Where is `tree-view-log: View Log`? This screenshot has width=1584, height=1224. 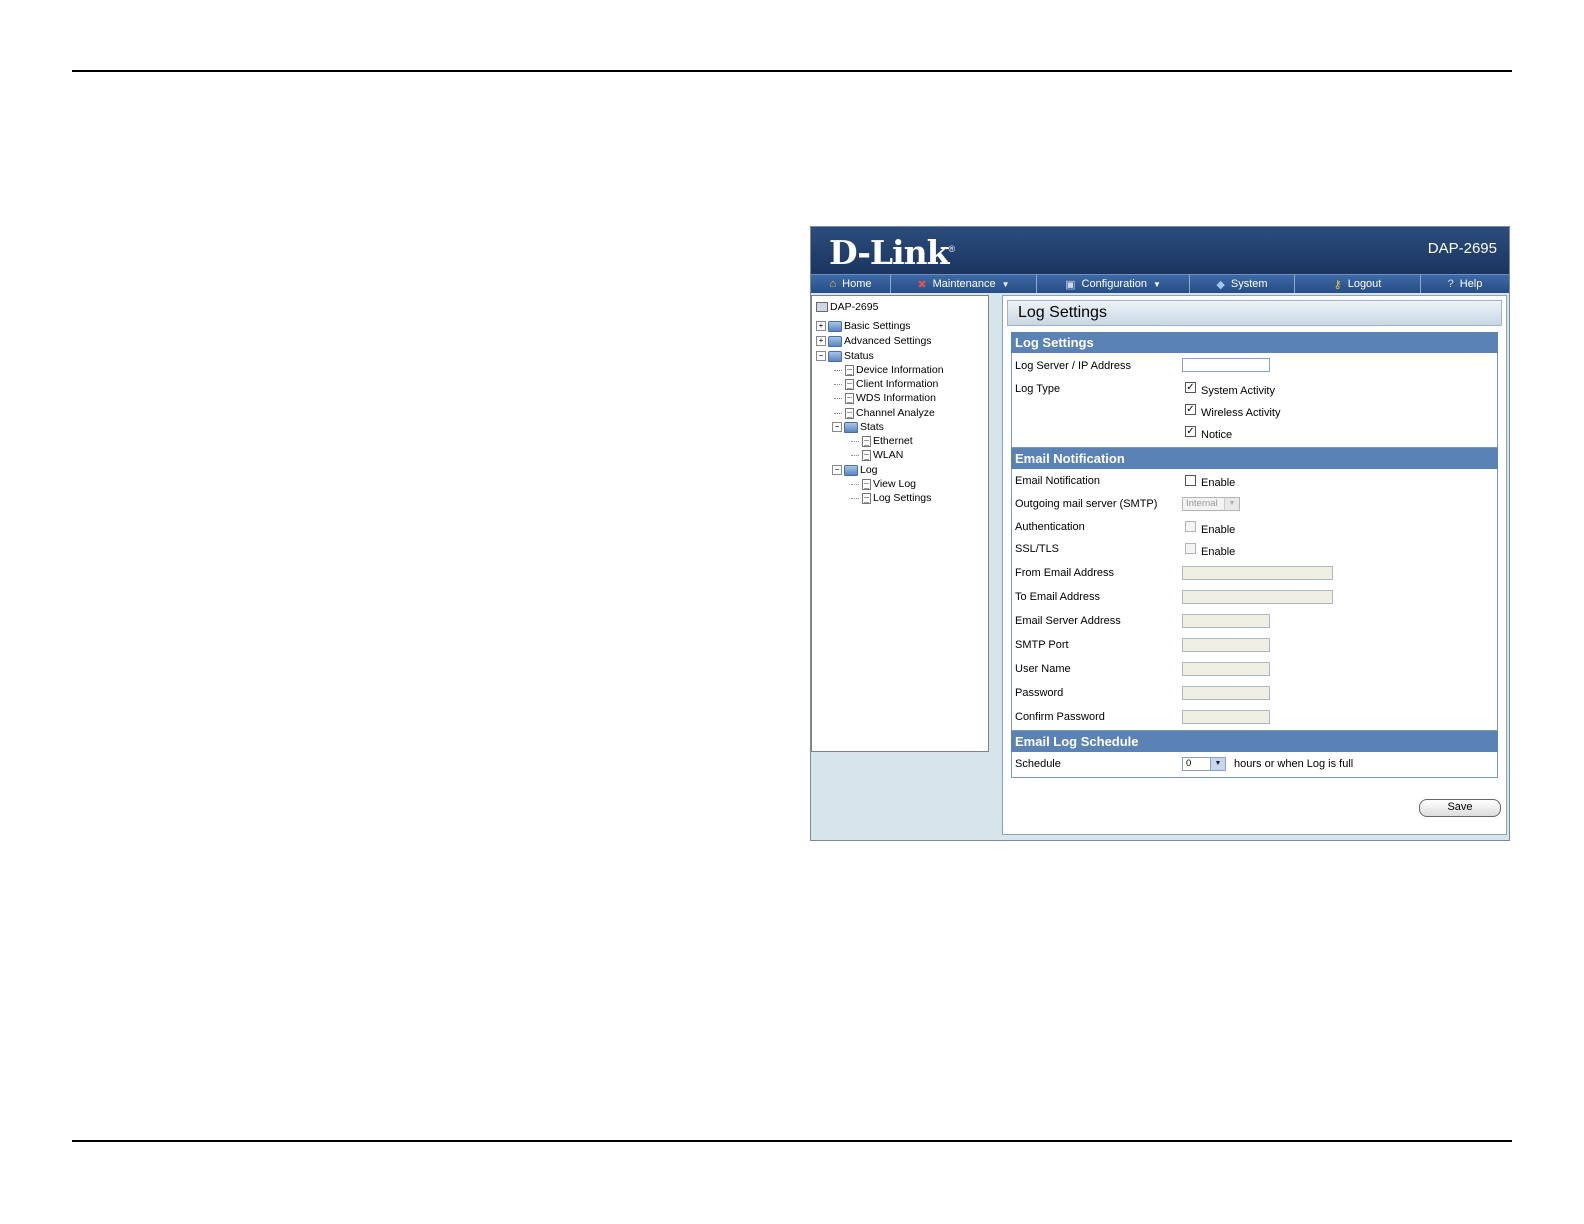 tree-view-log: View Log is located at coordinates (883, 484).